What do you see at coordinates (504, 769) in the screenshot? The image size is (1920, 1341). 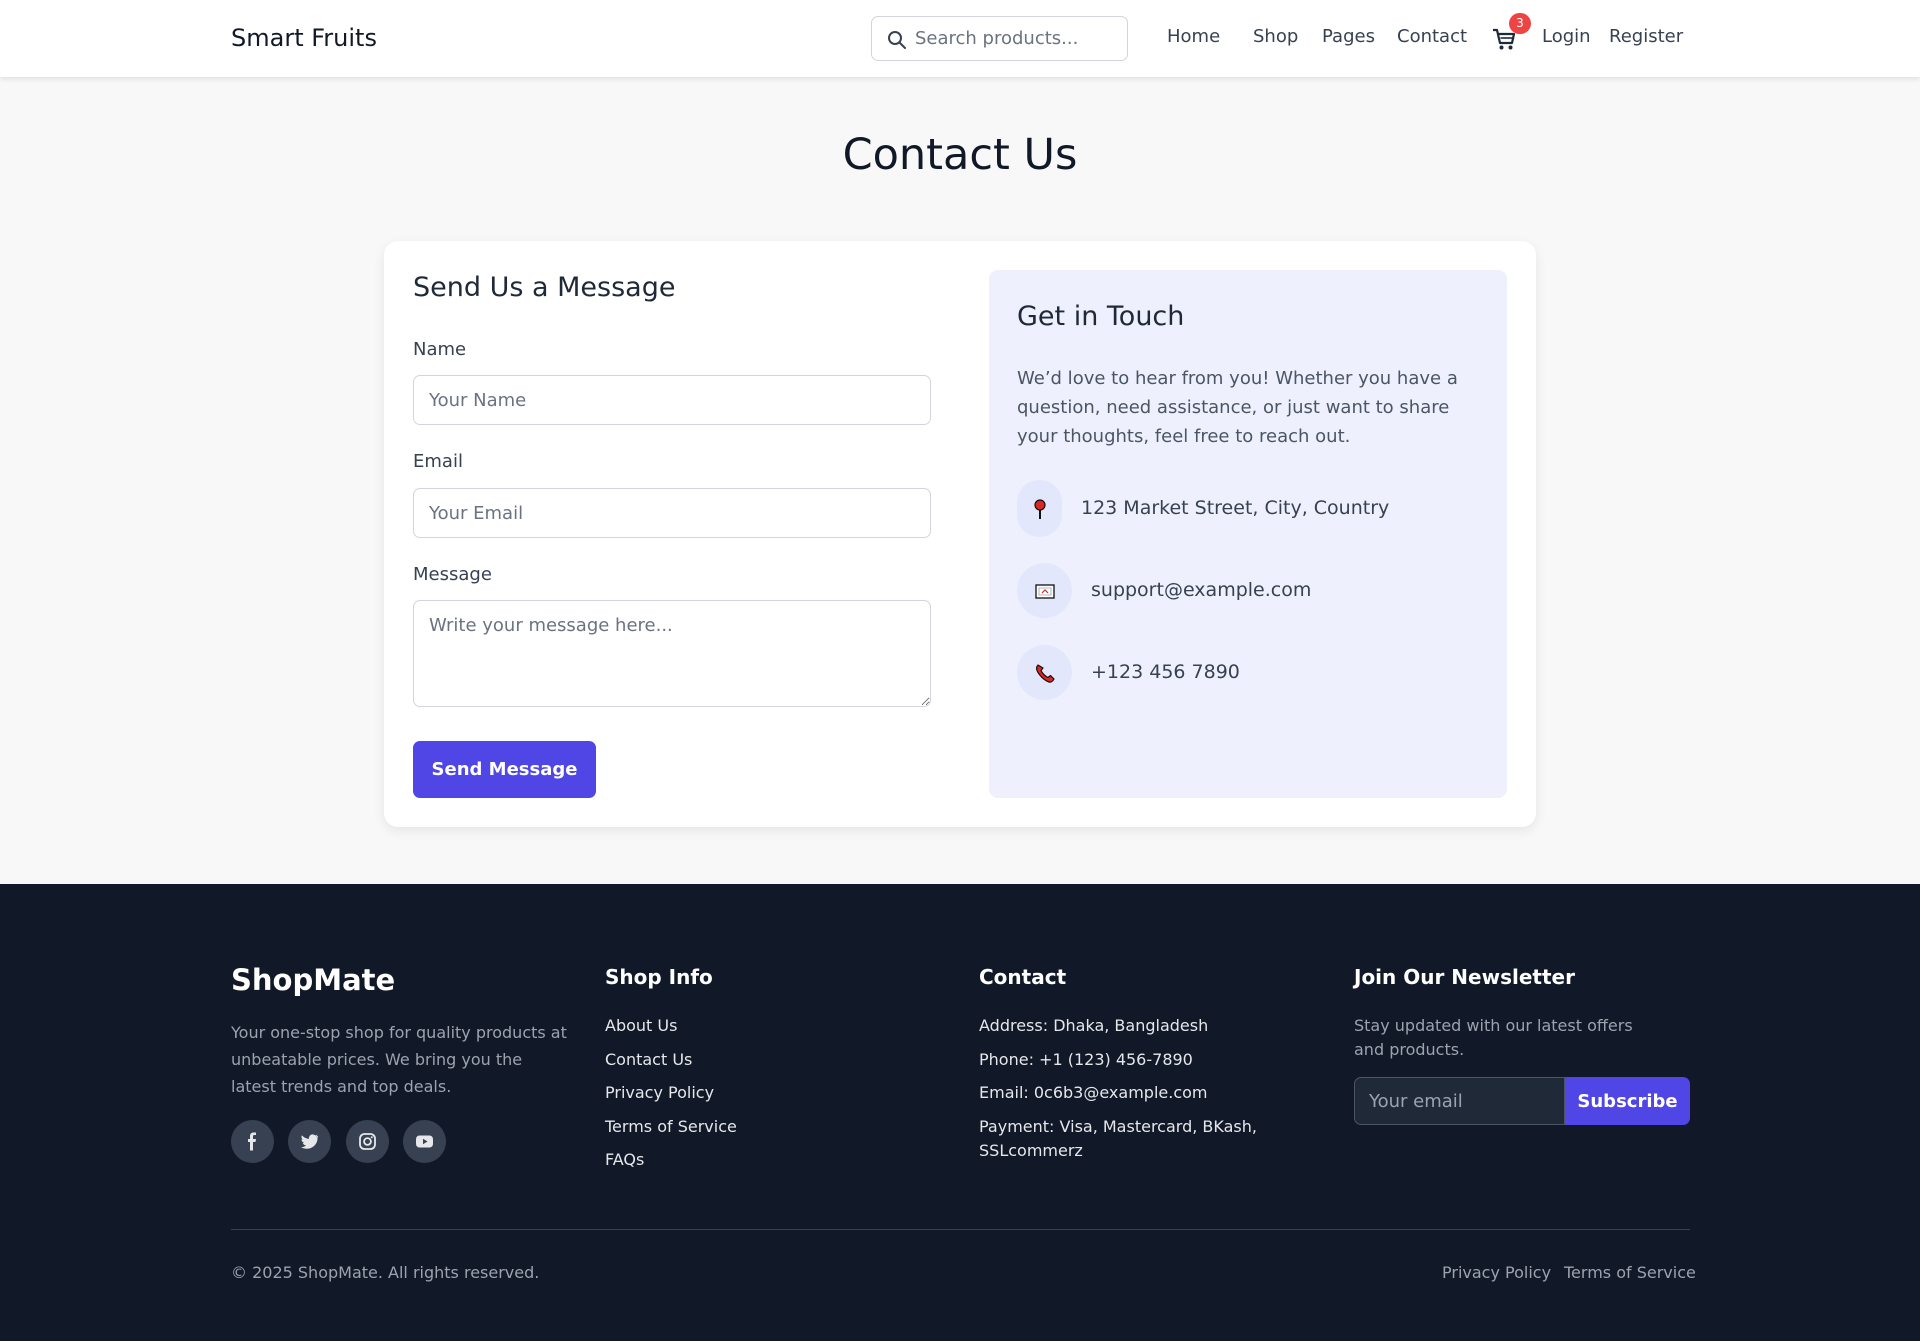 I see `send-message-button: Send Message` at bounding box center [504, 769].